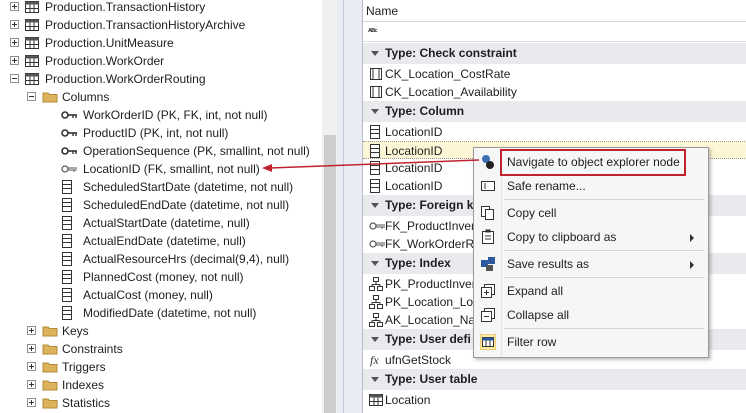 This screenshot has height=413, width=746. Describe the element at coordinates (161, 385) in the screenshot. I see `tree-item: Indexes` at that location.